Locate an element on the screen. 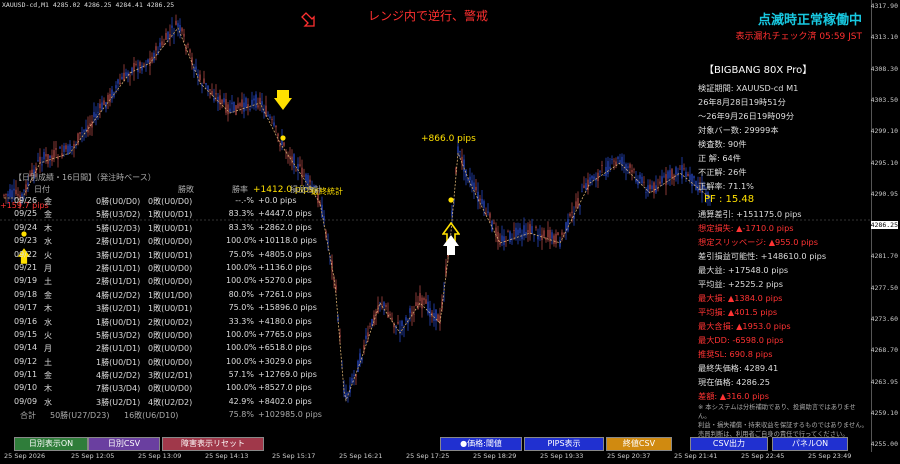  row-date: 09/17 is located at coordinates (26, 308).